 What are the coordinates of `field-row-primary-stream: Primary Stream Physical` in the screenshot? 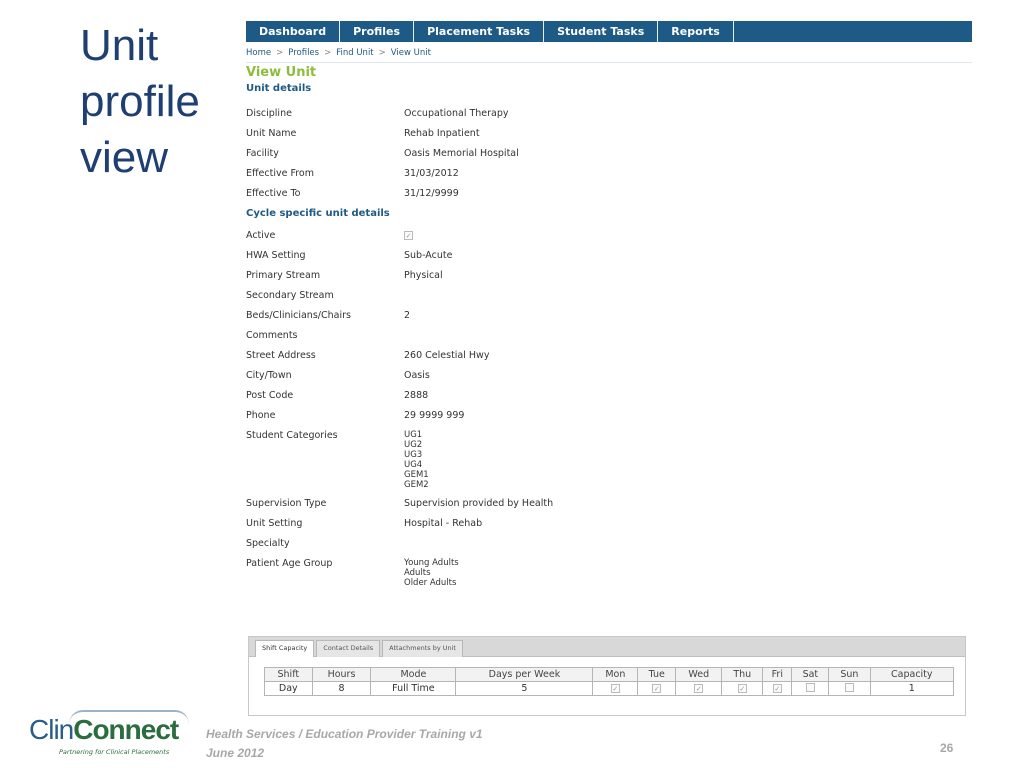 It's located at (609, 276).